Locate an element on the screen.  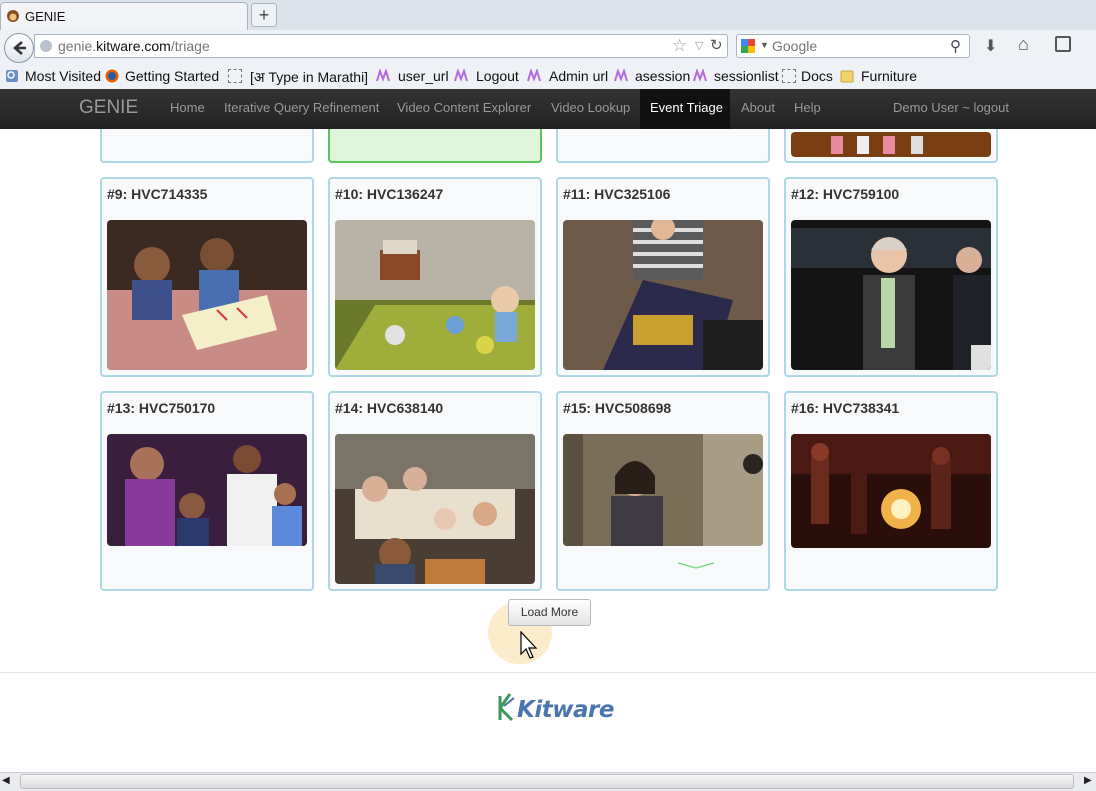
kitware-logo-icon is located at coordinates (506, 707).